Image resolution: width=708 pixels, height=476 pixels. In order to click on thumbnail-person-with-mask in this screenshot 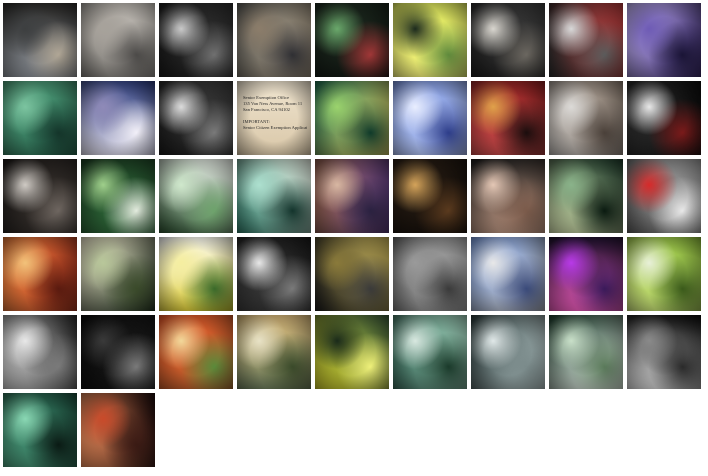, I will do `click(196, 40)`.